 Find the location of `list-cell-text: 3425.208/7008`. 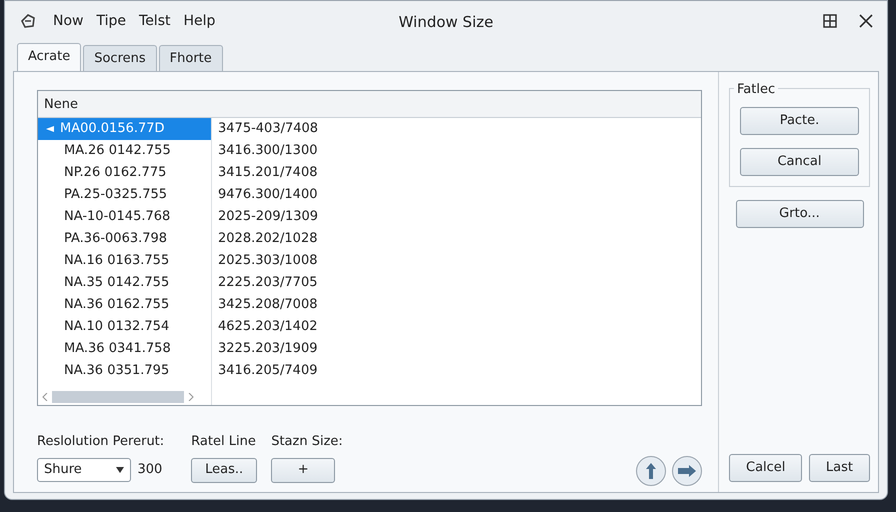

list-cell-text: 3425.208/7008 is located at coordinates (267, 305).